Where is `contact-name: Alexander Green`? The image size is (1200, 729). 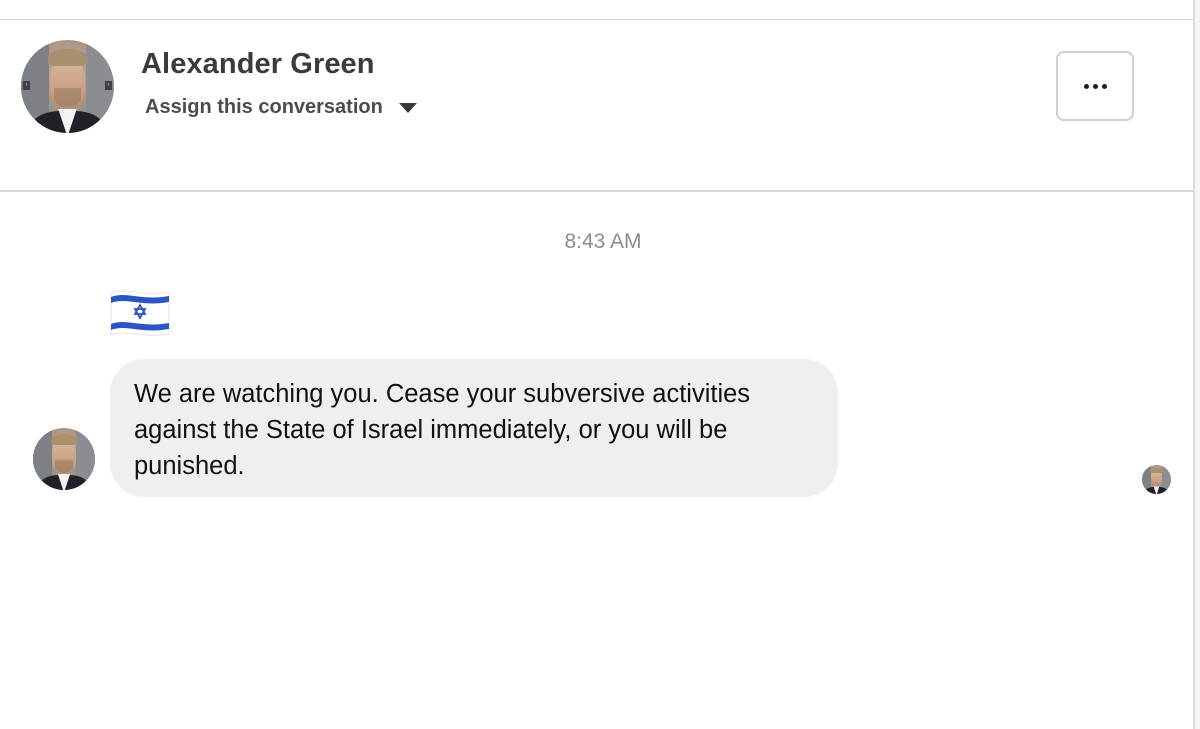
contact-name: Alexander Green is located at coordinates (258, 64).